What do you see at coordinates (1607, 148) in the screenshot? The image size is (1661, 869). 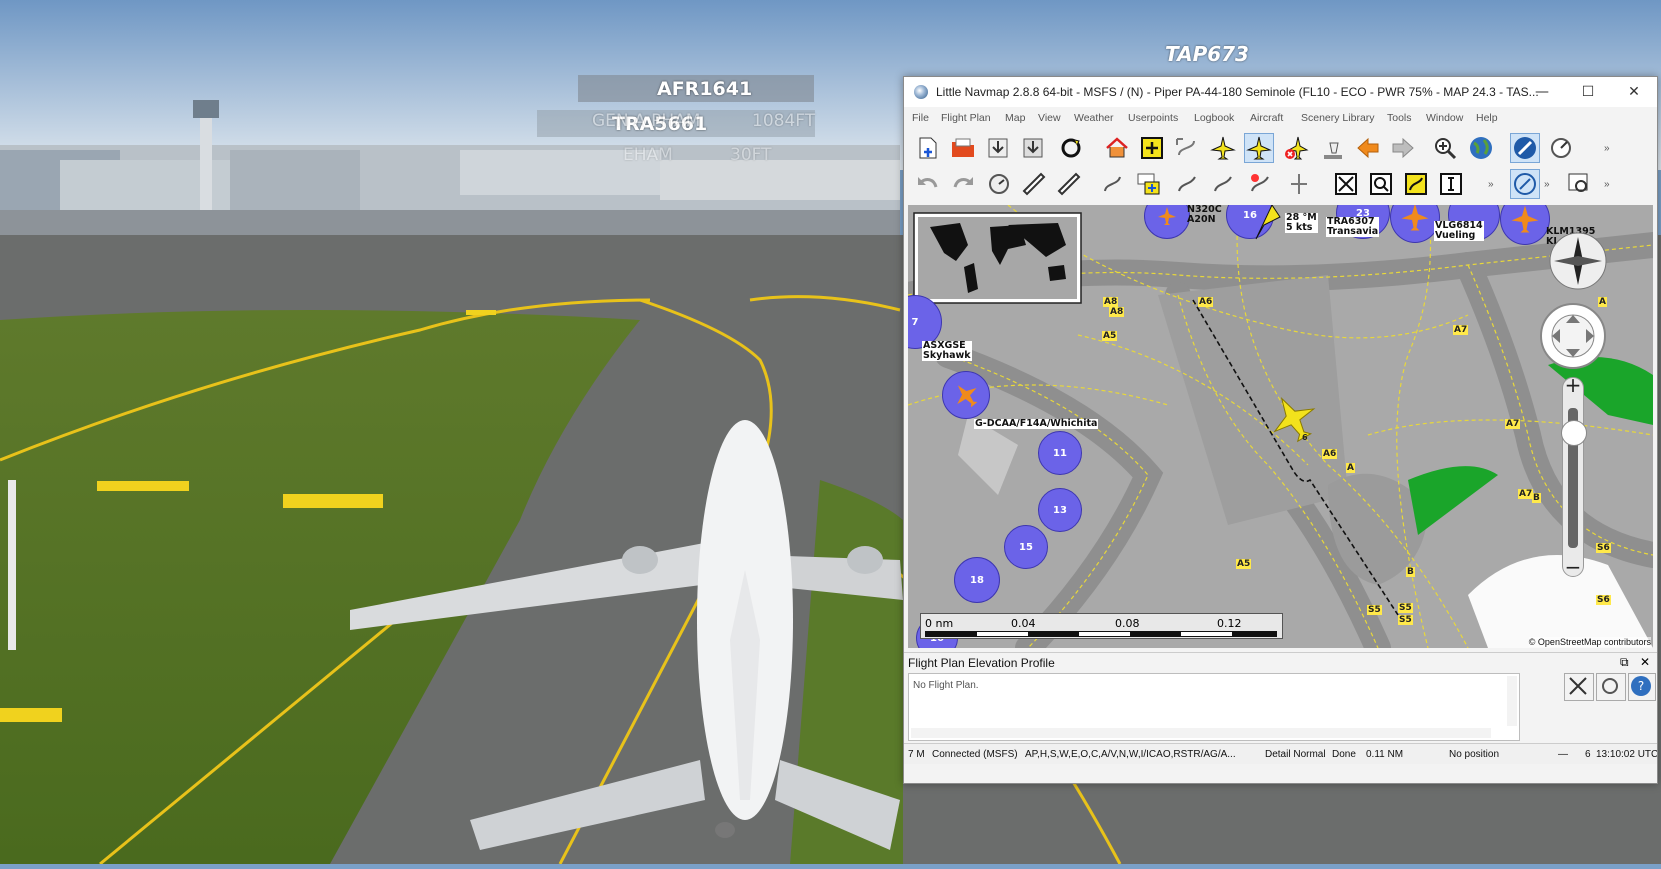 I see `toolbar-more-1: »` at bounding box center [1607, 148].